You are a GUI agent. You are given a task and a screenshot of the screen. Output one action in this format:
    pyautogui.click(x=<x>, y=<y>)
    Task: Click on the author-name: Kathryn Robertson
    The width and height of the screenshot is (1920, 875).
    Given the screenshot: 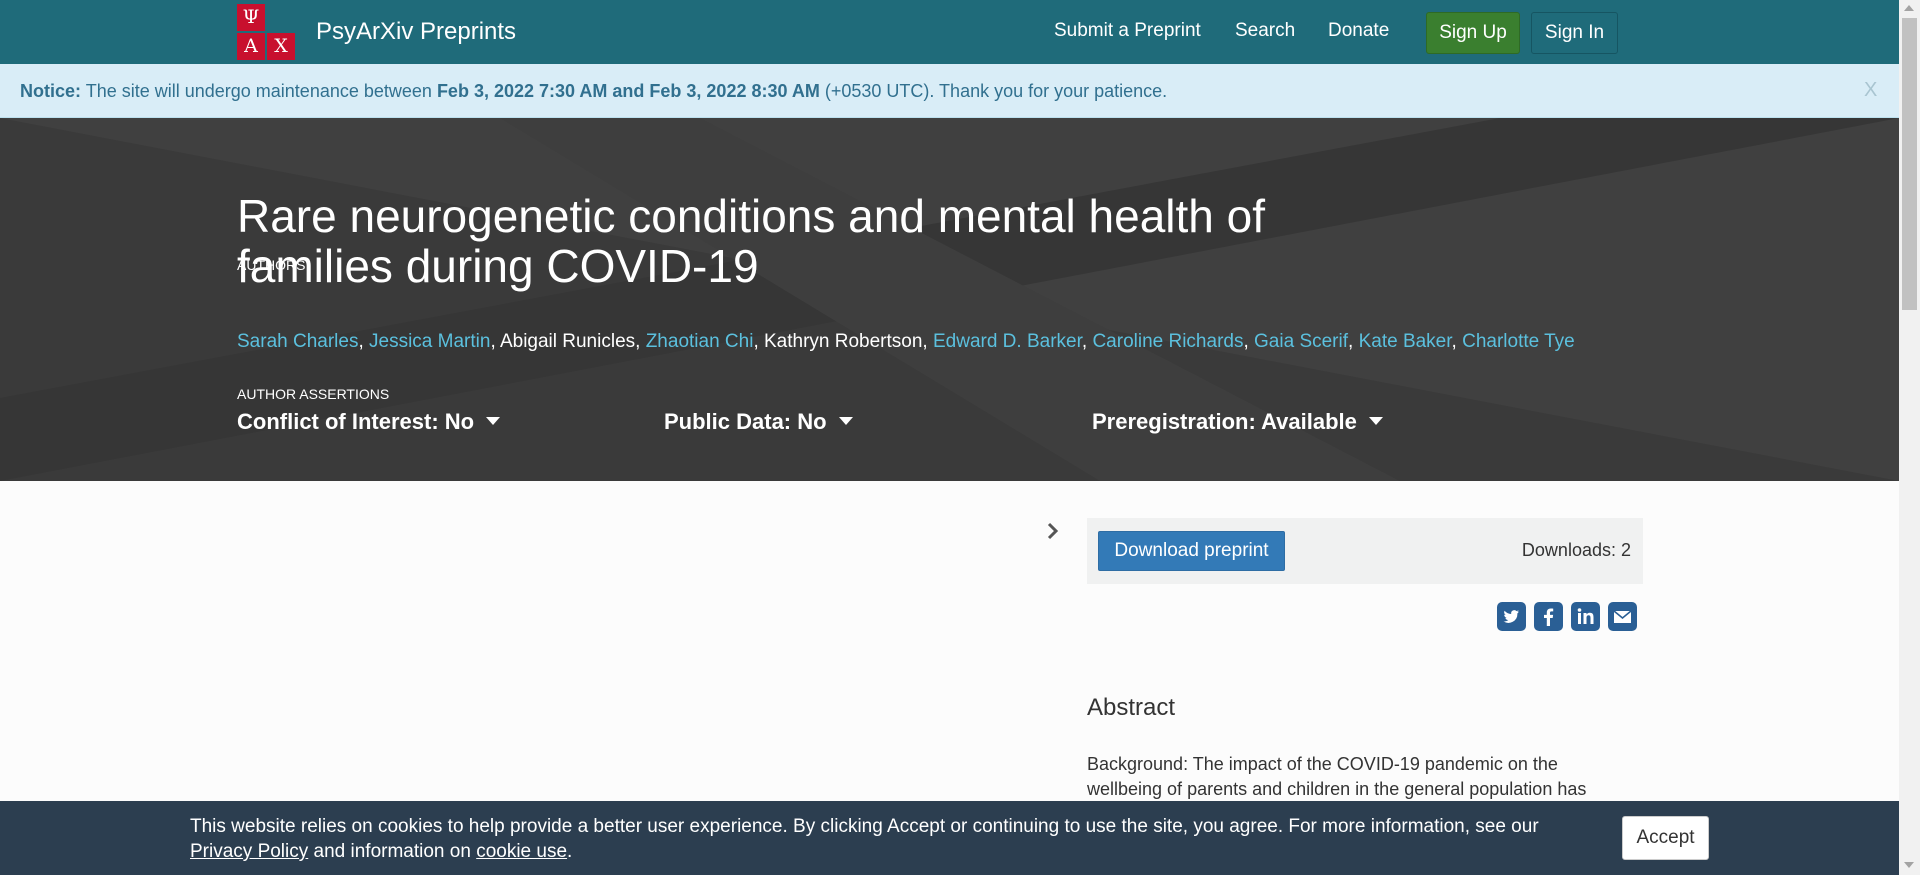 What is the action you would take?
    pyautogui.click(x=843, y=341)
    